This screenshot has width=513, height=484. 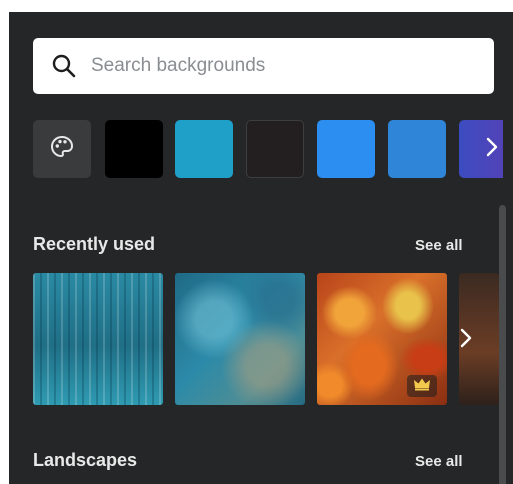 I want to click on palette-icon, so click(x=62, y=149).